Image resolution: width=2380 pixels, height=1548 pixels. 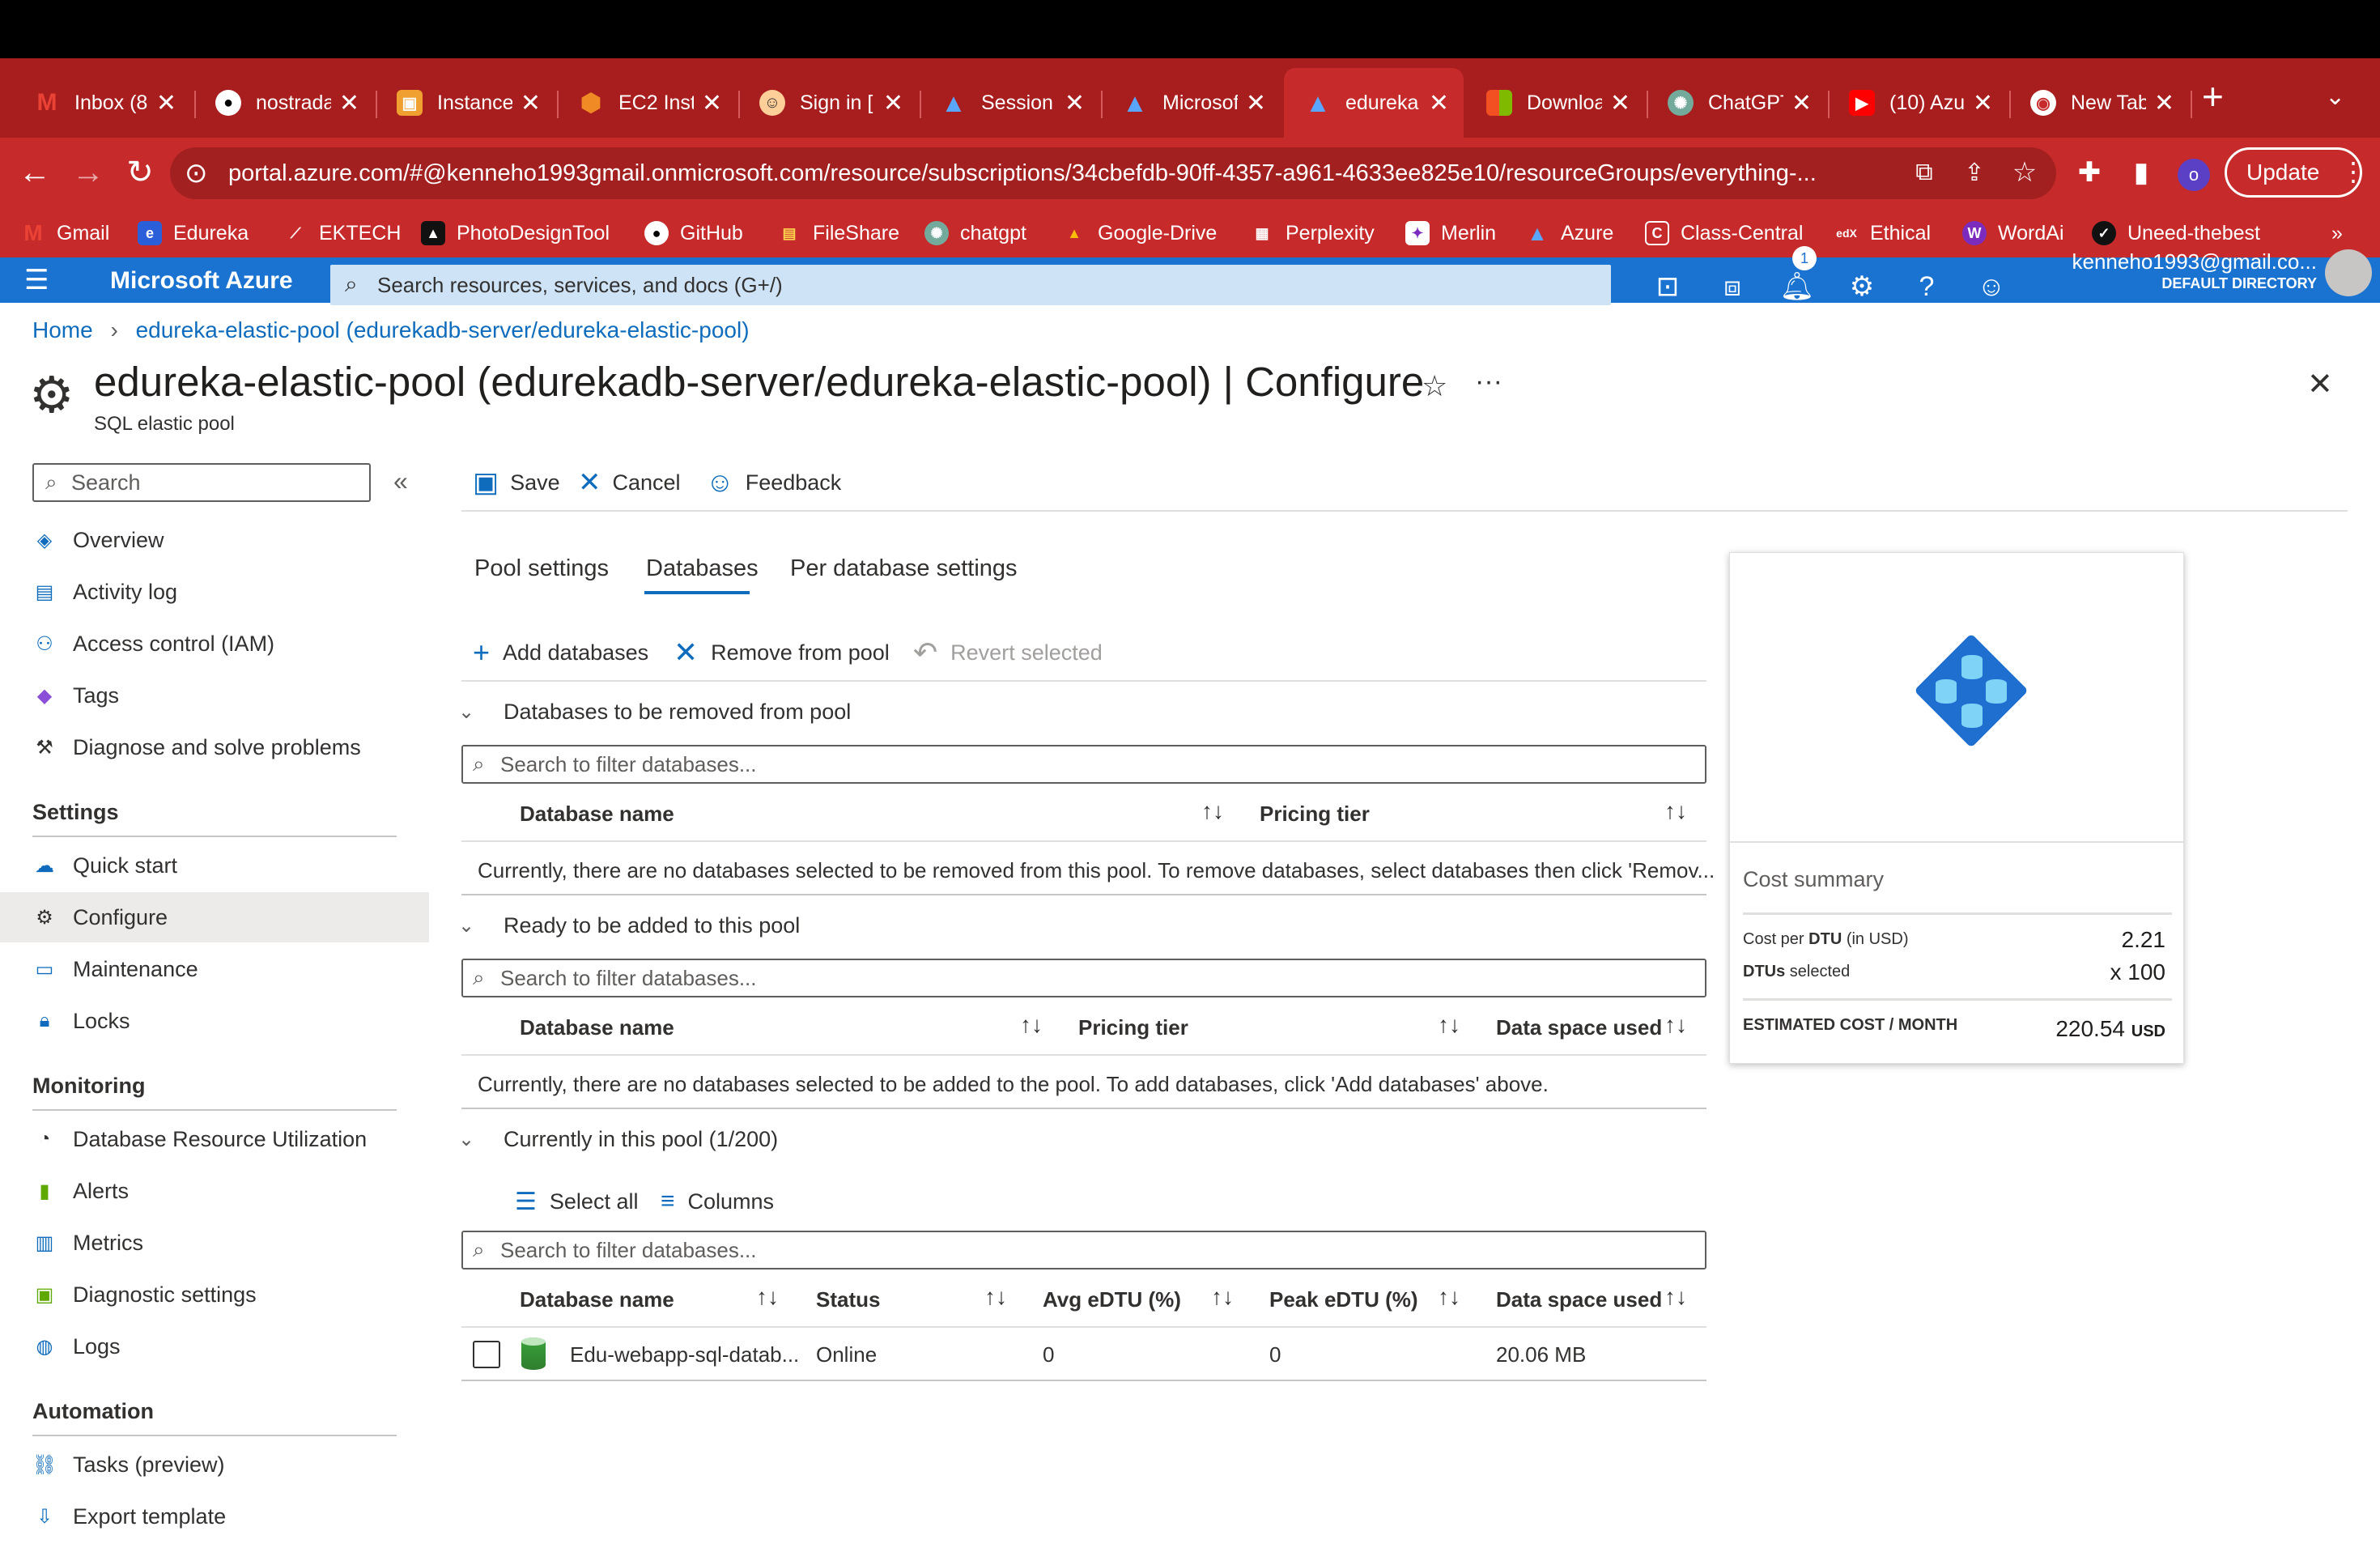 I want to click on update-button: Update ⋮, so click(x=2295, y=173).